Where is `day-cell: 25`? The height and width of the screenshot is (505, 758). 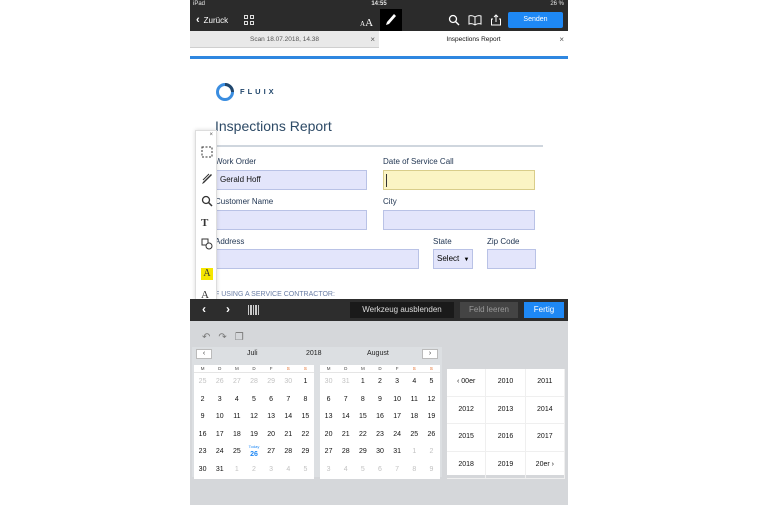
day-cell: 25 is located at coordinates (202, 382).